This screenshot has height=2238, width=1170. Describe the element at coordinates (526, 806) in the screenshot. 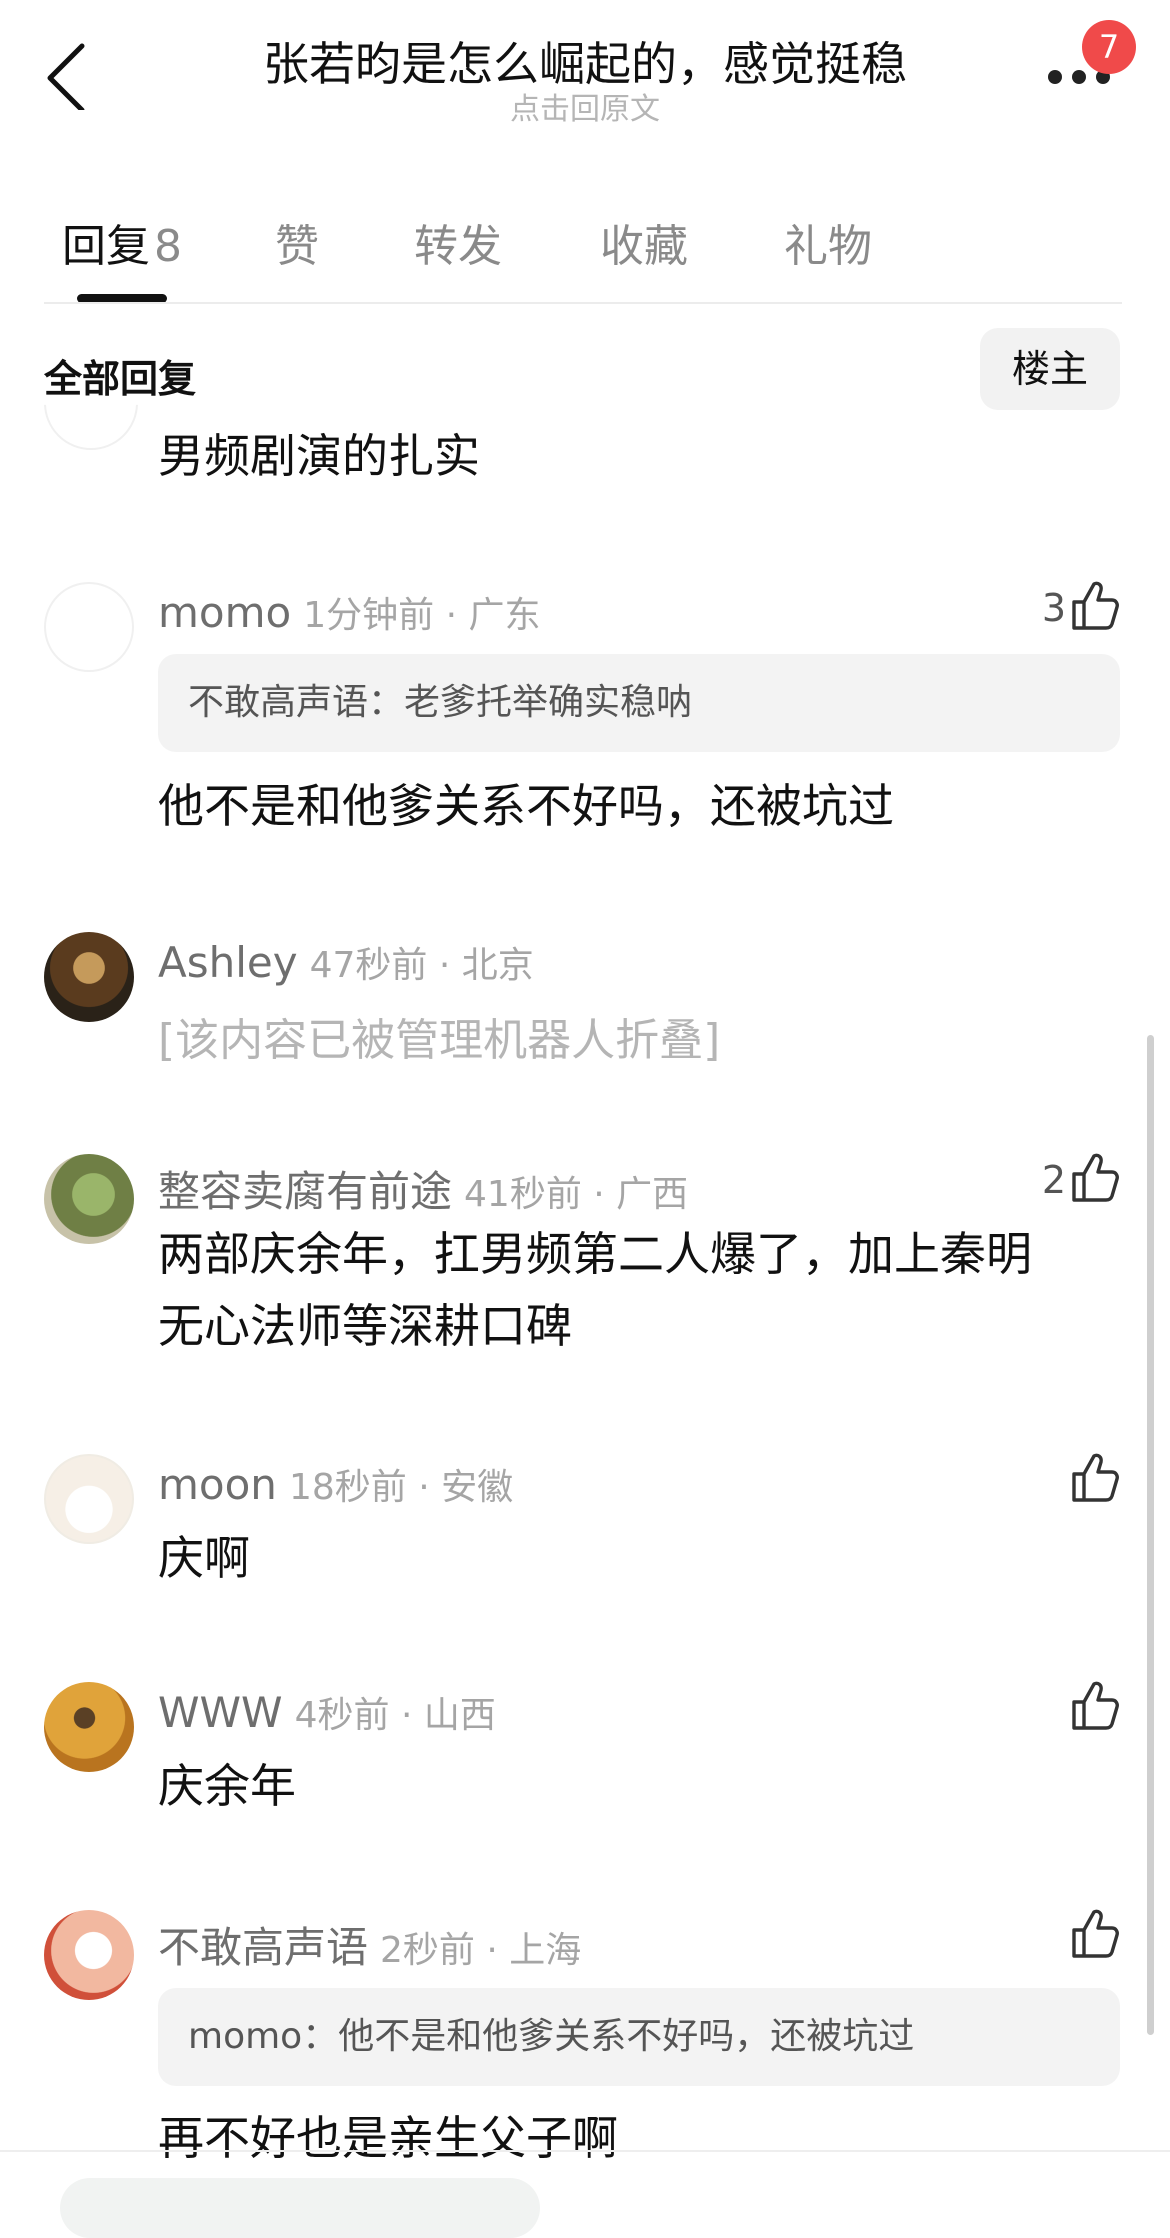

I see `comment-text: 他不是和他爹关系不好吗，还被坑过` at that location.